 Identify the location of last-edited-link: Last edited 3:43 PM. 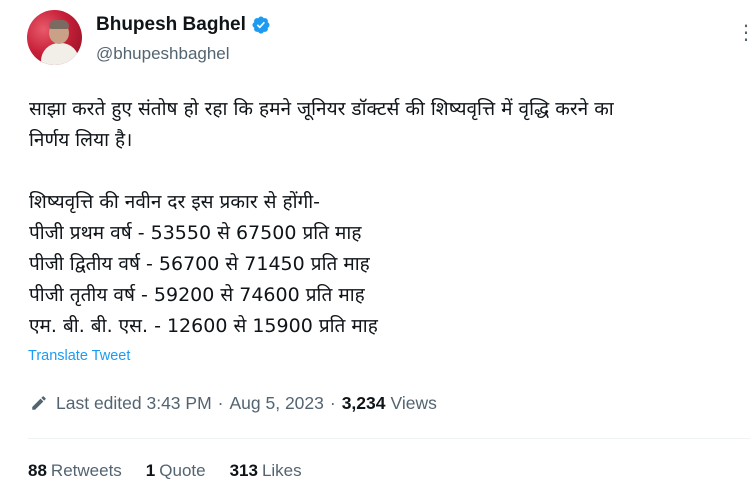
(134, 403).